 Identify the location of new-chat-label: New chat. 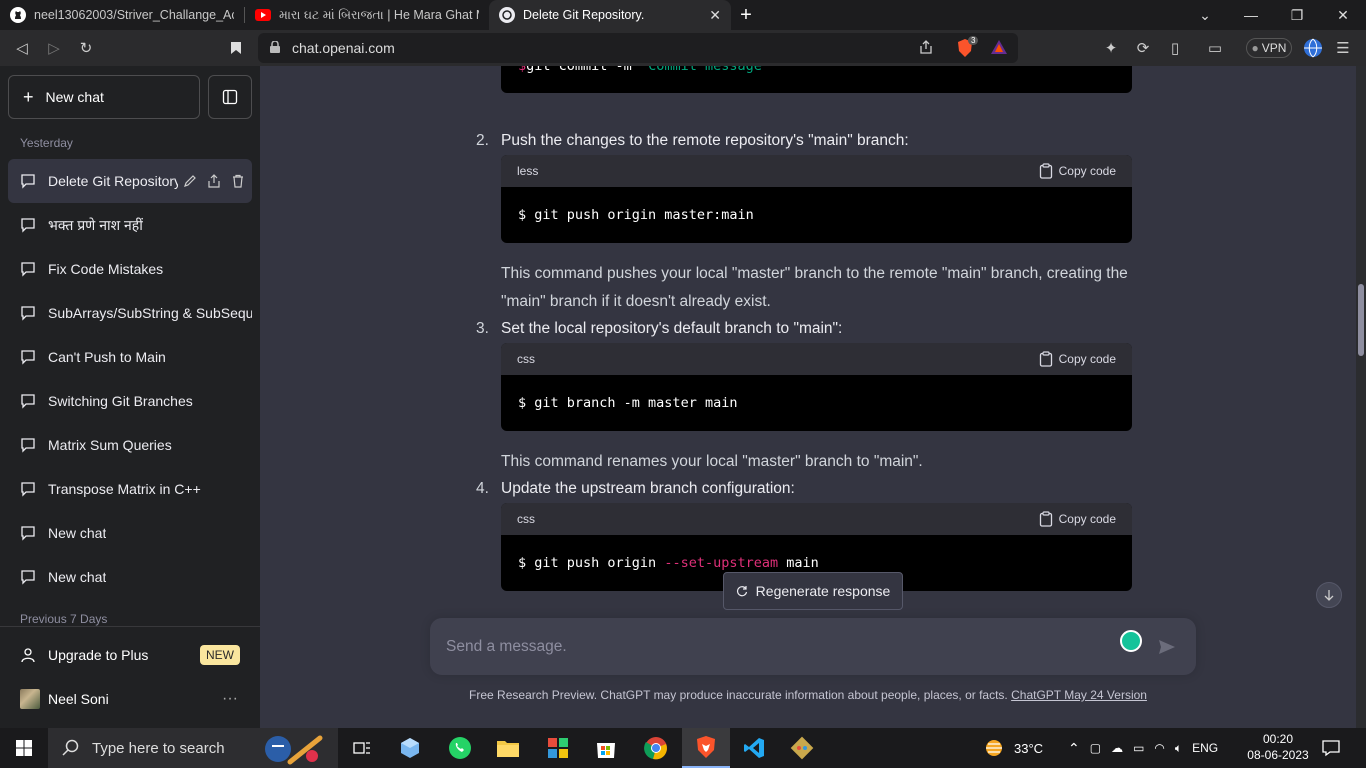
(74, 97).